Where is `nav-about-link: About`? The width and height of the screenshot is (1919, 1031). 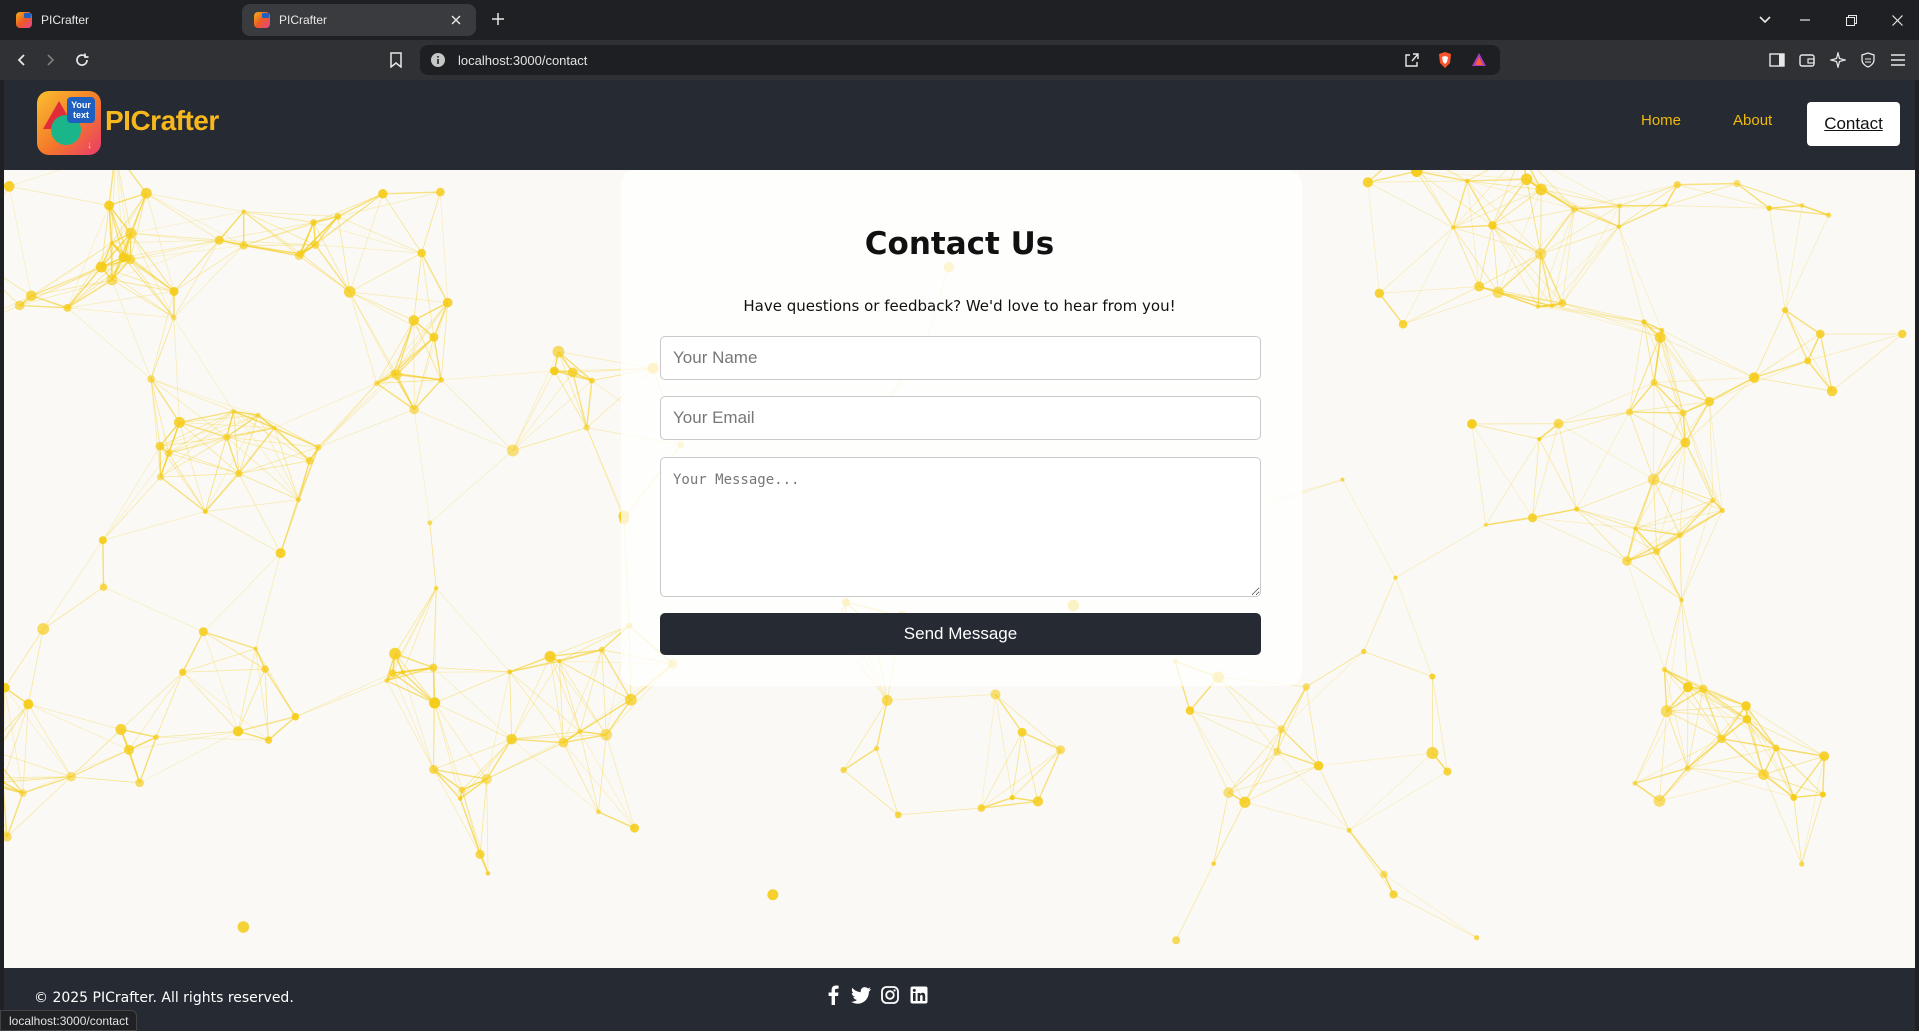
nav-about-link: About is located at coordinates (1752, 120).